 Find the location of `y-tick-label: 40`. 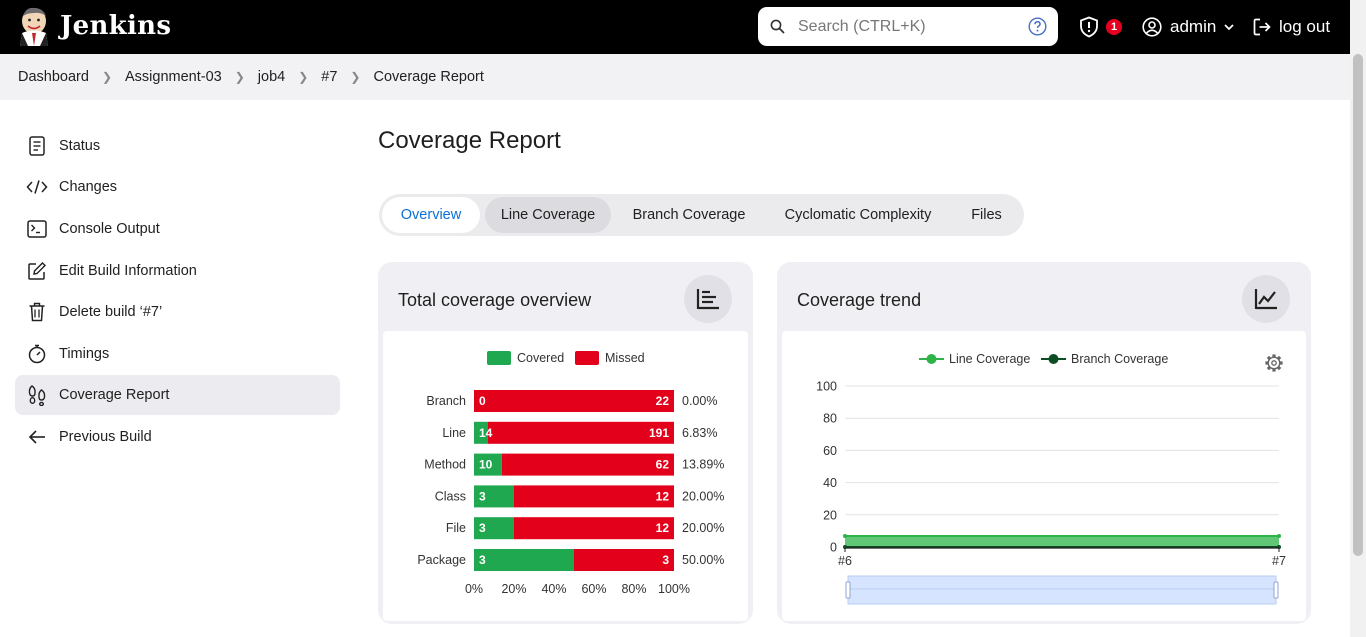

y-tick-label: 40 is located at coordinates (830, 483).